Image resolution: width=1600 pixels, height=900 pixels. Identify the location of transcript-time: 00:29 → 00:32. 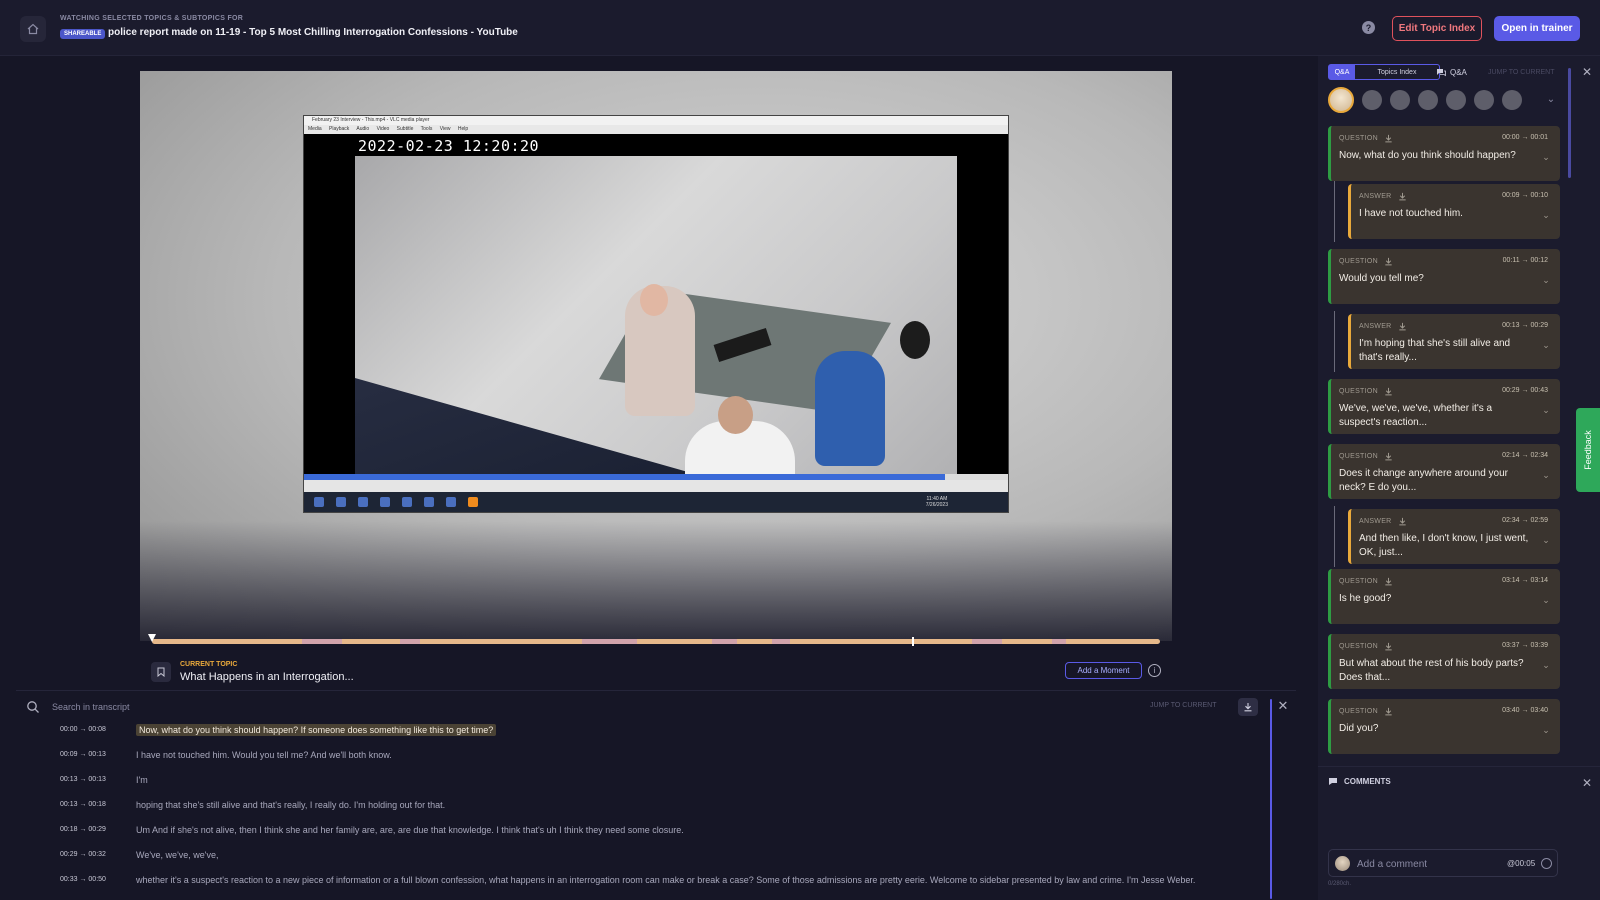
(76, 853).